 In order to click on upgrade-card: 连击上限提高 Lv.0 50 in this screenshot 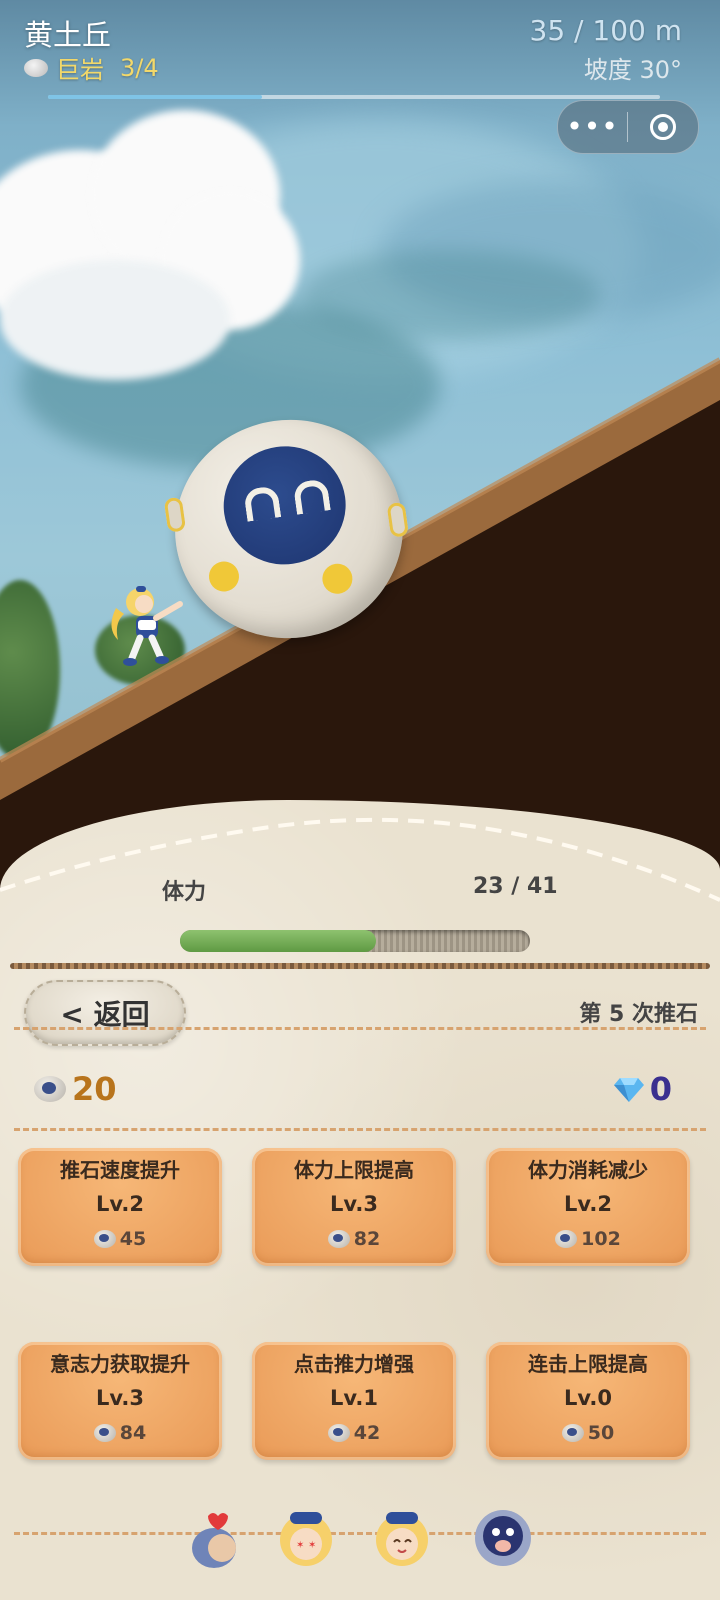, I will do `click(588, 1401)`.